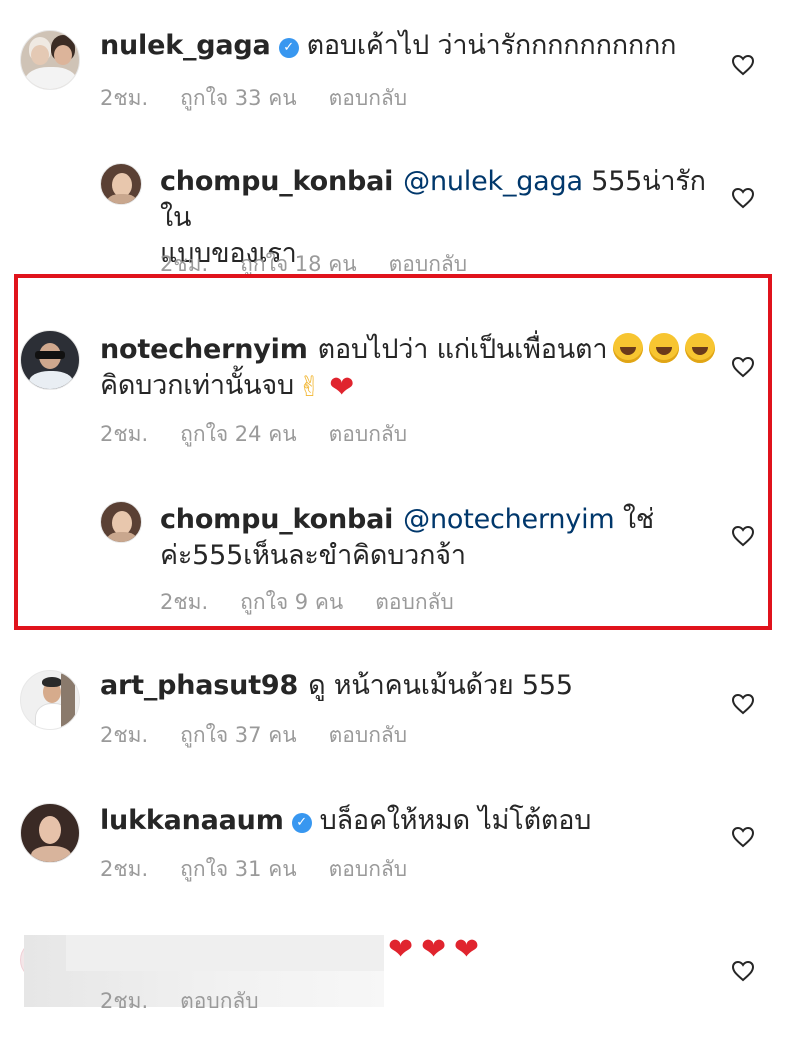 The image size is (800, 1039). Describe the element at coordinates (309, 386) in the screenshot. I see `victory-hand-emoji: ✌` at that location.